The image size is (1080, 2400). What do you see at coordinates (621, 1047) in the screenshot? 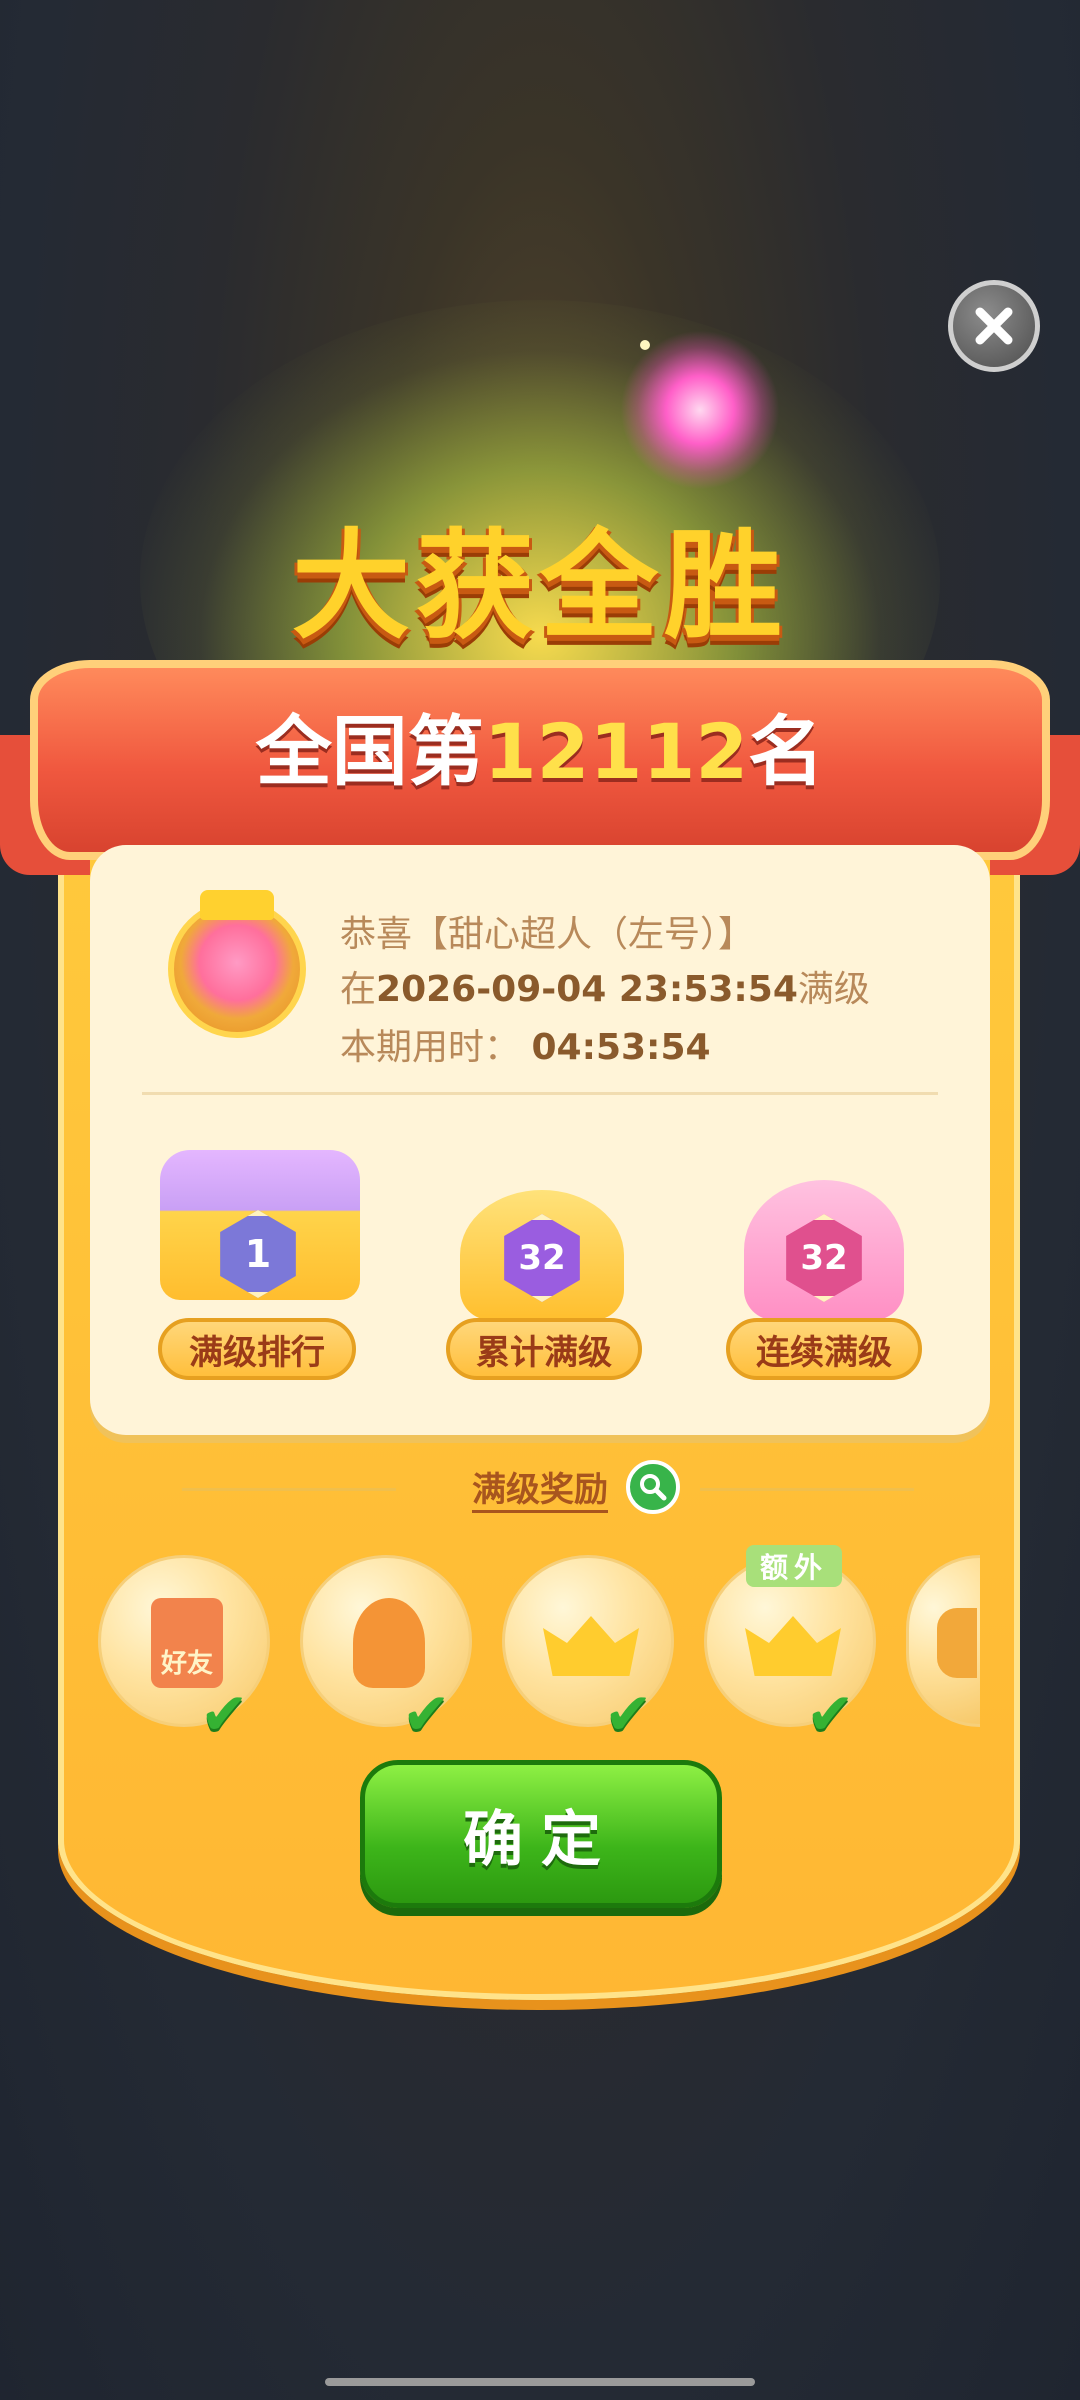
I see `time-value: 04:53:54` at bounding box center [621, 1047].